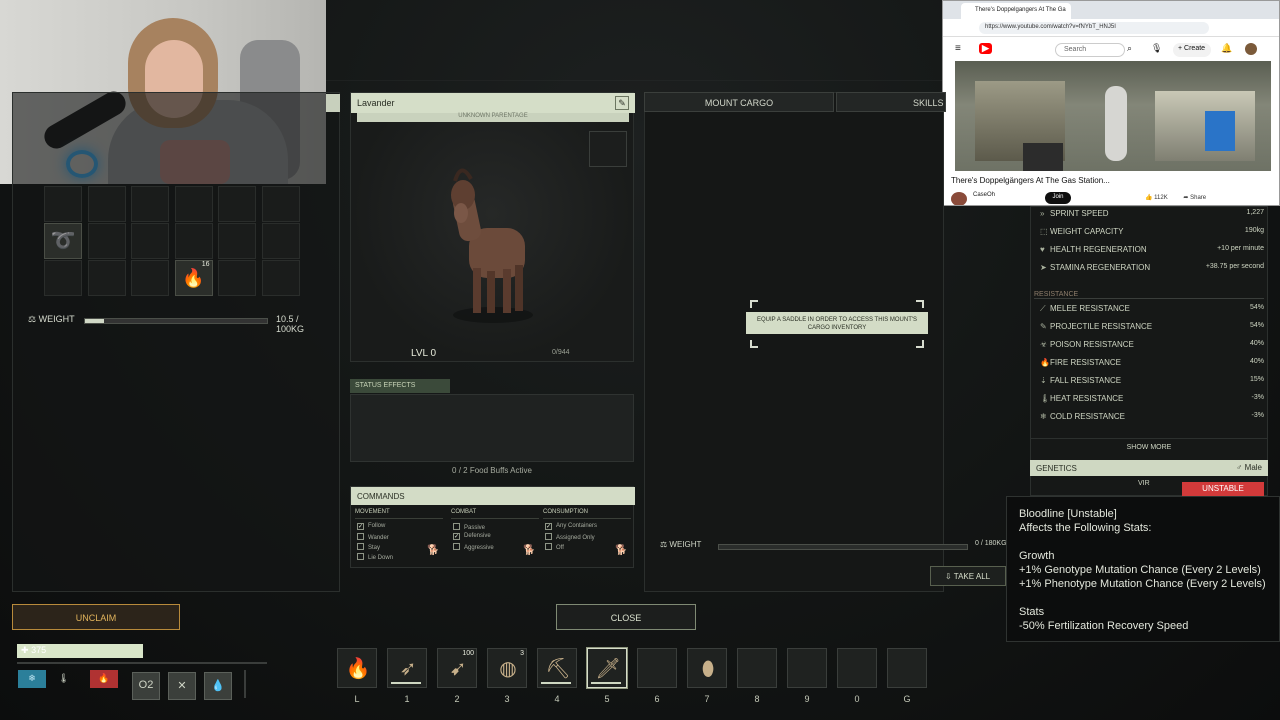 This screenshot has height=720, width=1280. What do you see at coordinates (373, 537) in the screenshot?
I see `command-checkbox: Wander` at bounding box center [373, 537].